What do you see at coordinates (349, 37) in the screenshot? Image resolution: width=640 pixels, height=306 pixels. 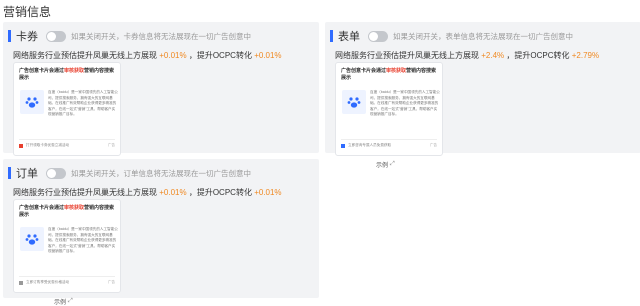 I see `card-title: 表单` at bounding box center [349, 37].